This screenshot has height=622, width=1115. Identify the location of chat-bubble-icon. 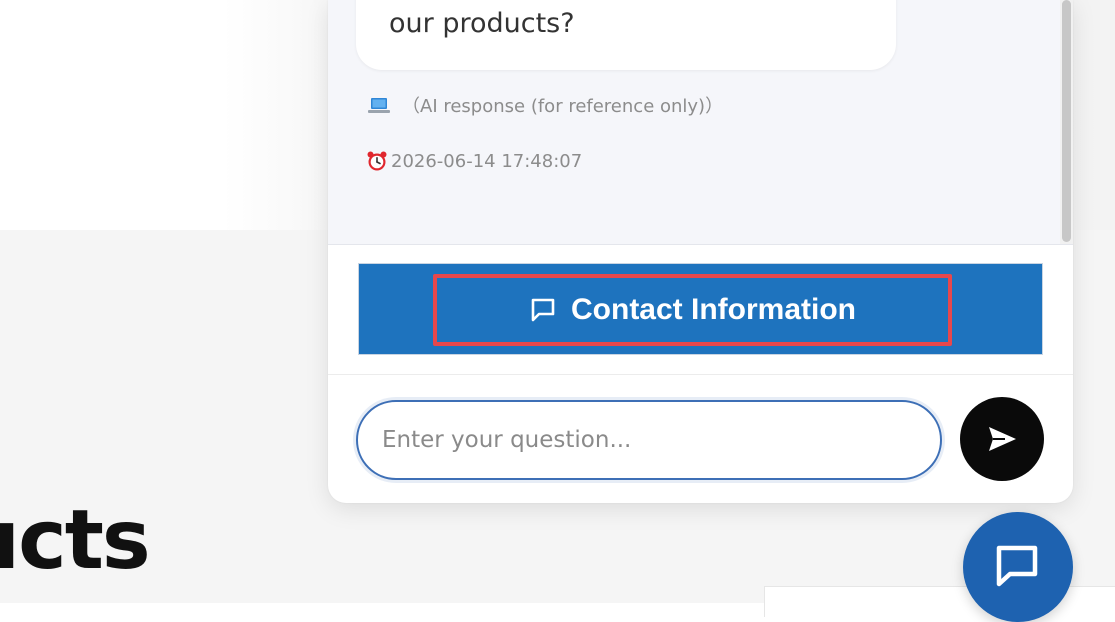
(1017, 566).